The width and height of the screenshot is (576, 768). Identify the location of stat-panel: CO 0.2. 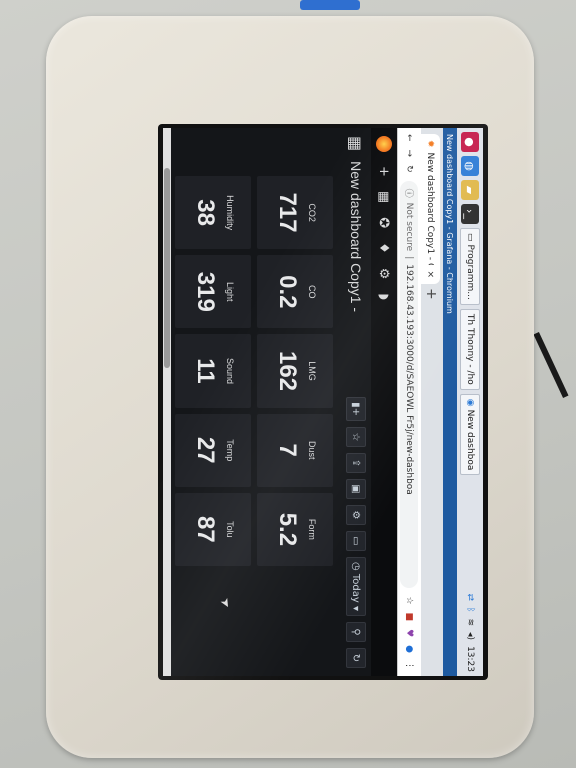
(295, 292).